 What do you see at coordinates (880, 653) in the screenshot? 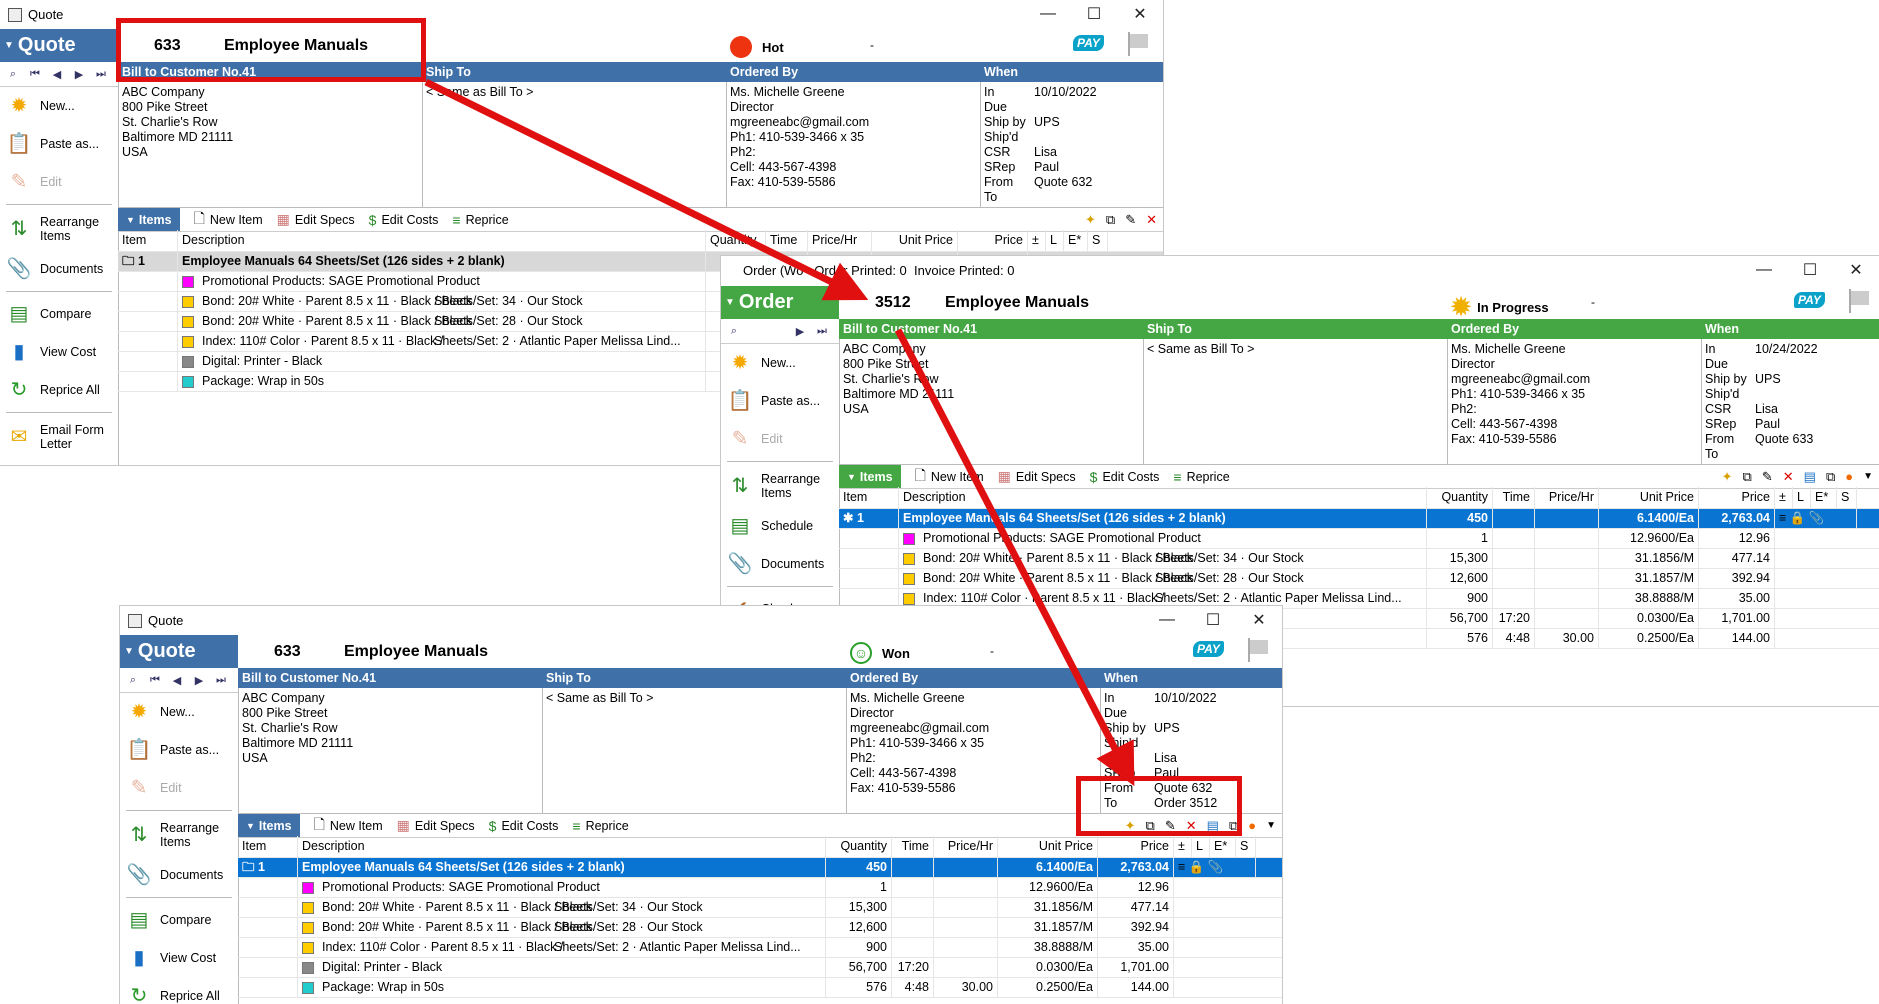
I see `status-badge: ☺ Won` at bounding box center [880, 653].